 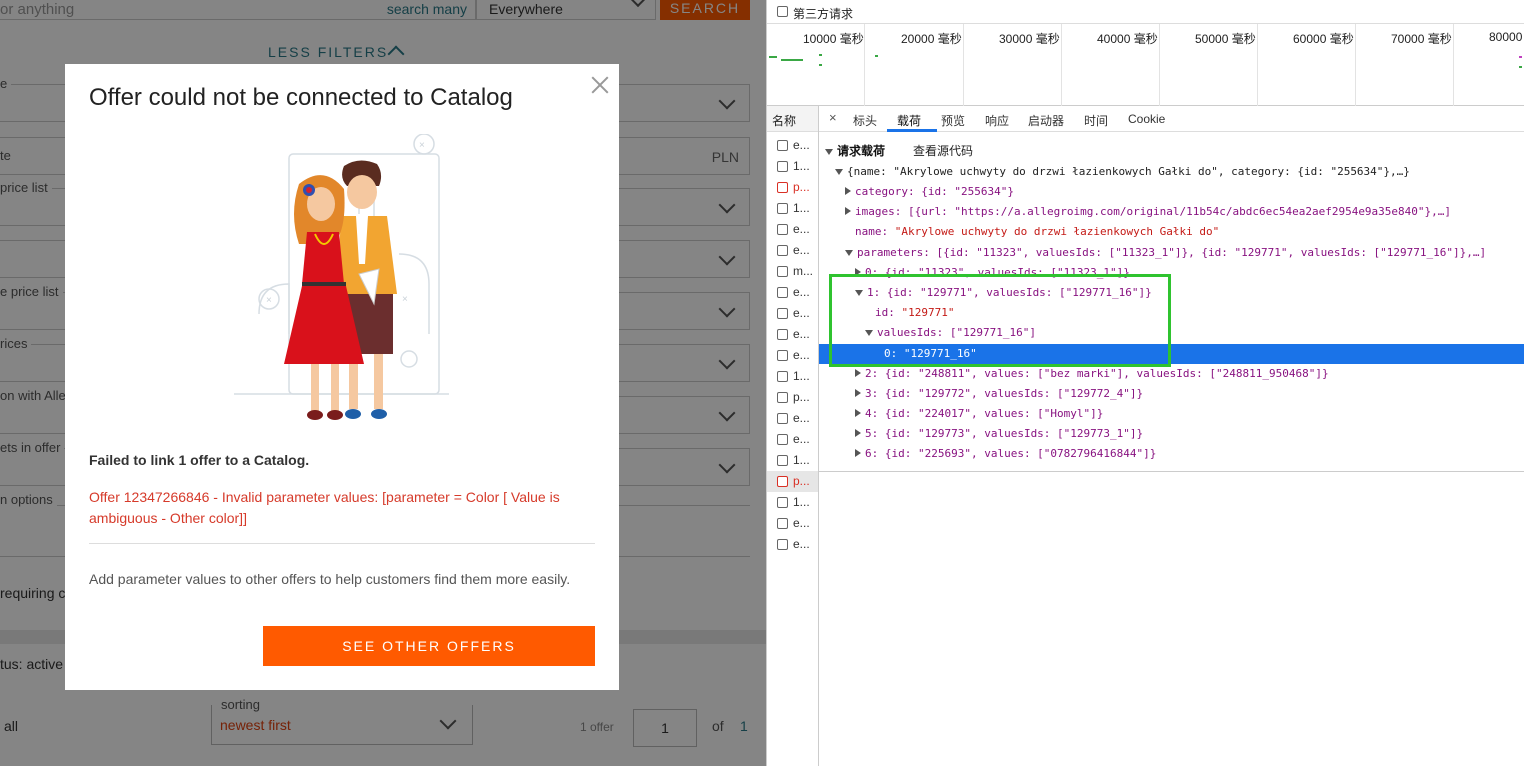 I want to click on timeline-label: 80000, so click(x=1506, y=37).